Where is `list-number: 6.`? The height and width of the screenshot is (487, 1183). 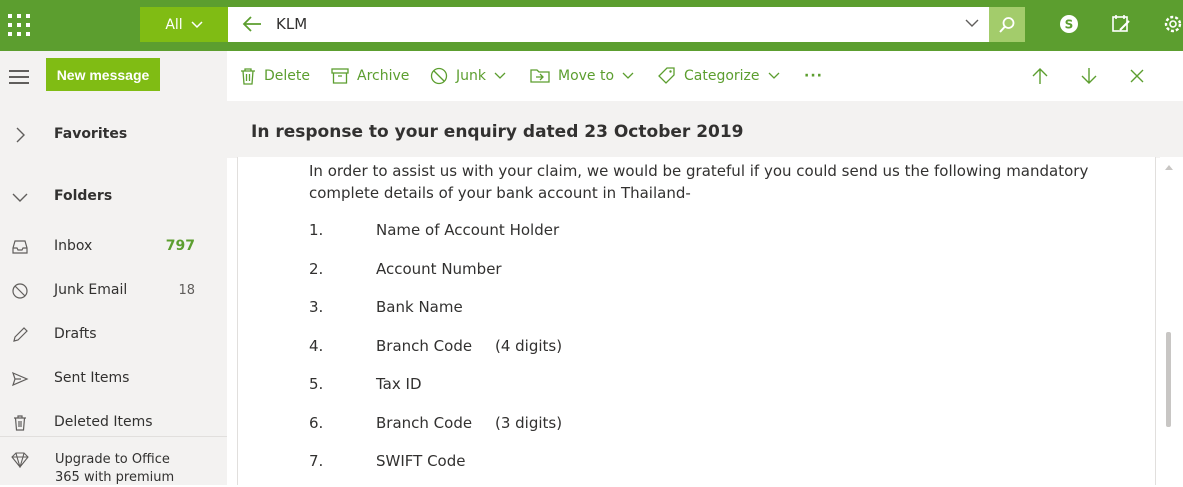 list-number: 6. is located at coordinates (316, 423).